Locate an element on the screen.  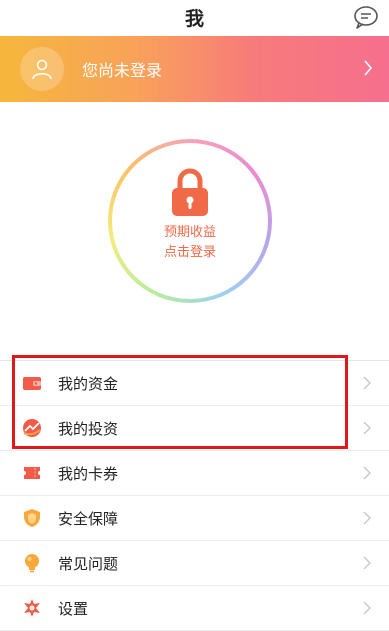
login-prompt: 您尚未登录 is located at coordinates (122, 70).